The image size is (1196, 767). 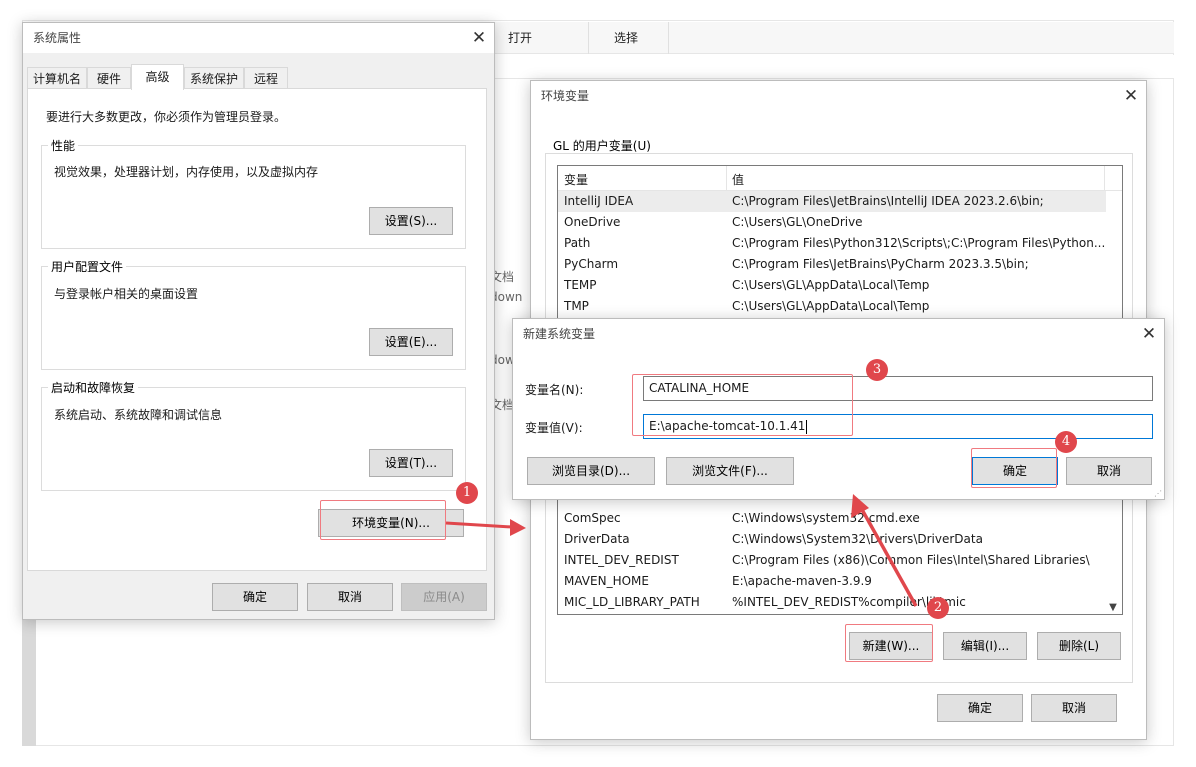 I want to click on highlight-env-button, so click(x=383, y=520).